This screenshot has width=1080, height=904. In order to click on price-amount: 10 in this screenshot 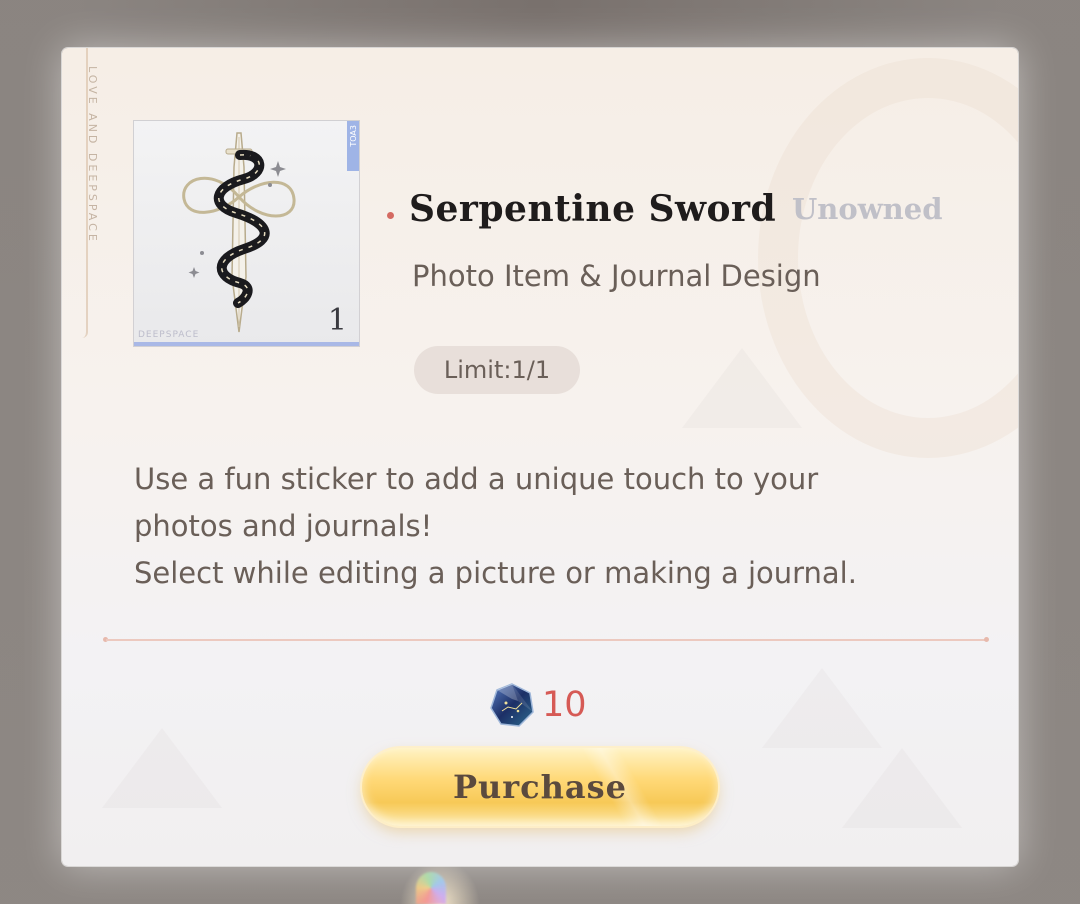, I will do `click(564, 705)`.